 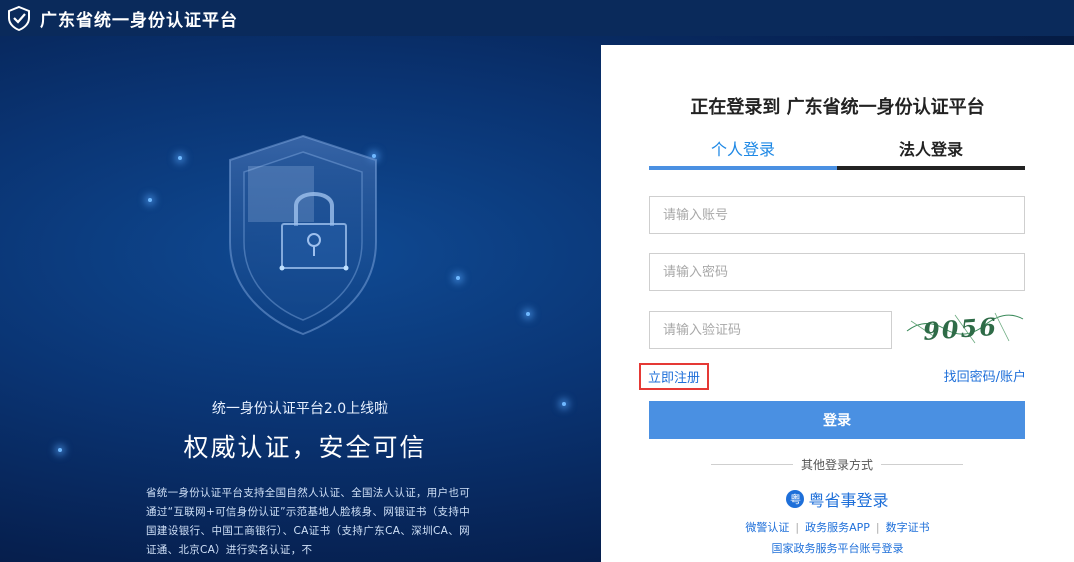 I want to click on login-title: 正在登录到 广东省统一身份认证平台, so click(x=837, y=107).